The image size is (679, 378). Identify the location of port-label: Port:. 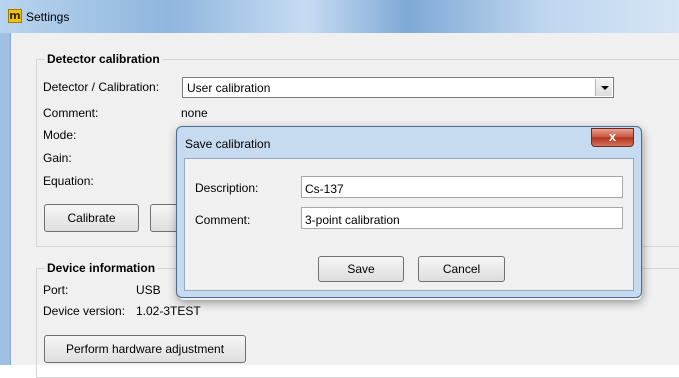
(56, 290).